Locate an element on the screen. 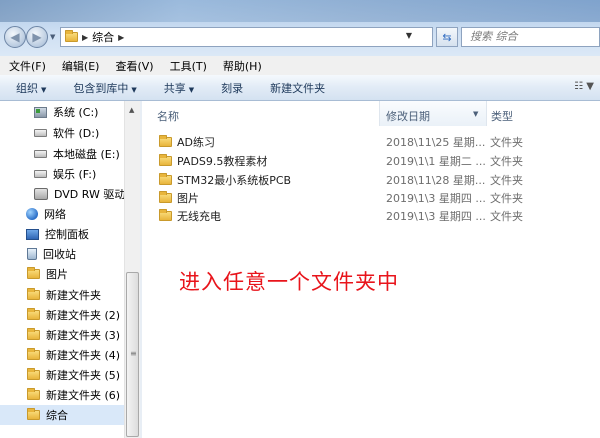 The width and height of the screenshot is (600, 438). navigation-scrollbar: ▲ ≡ is located at coordinates (132, 269).